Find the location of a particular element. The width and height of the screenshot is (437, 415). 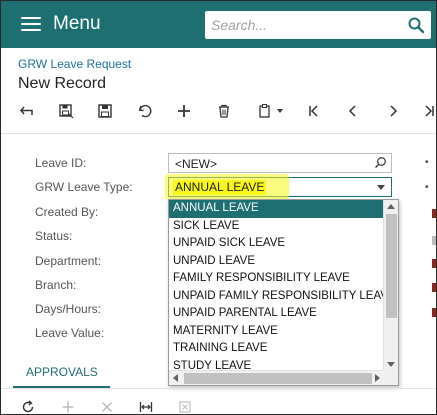

record-toolbar is located at coordinates (218, 111).